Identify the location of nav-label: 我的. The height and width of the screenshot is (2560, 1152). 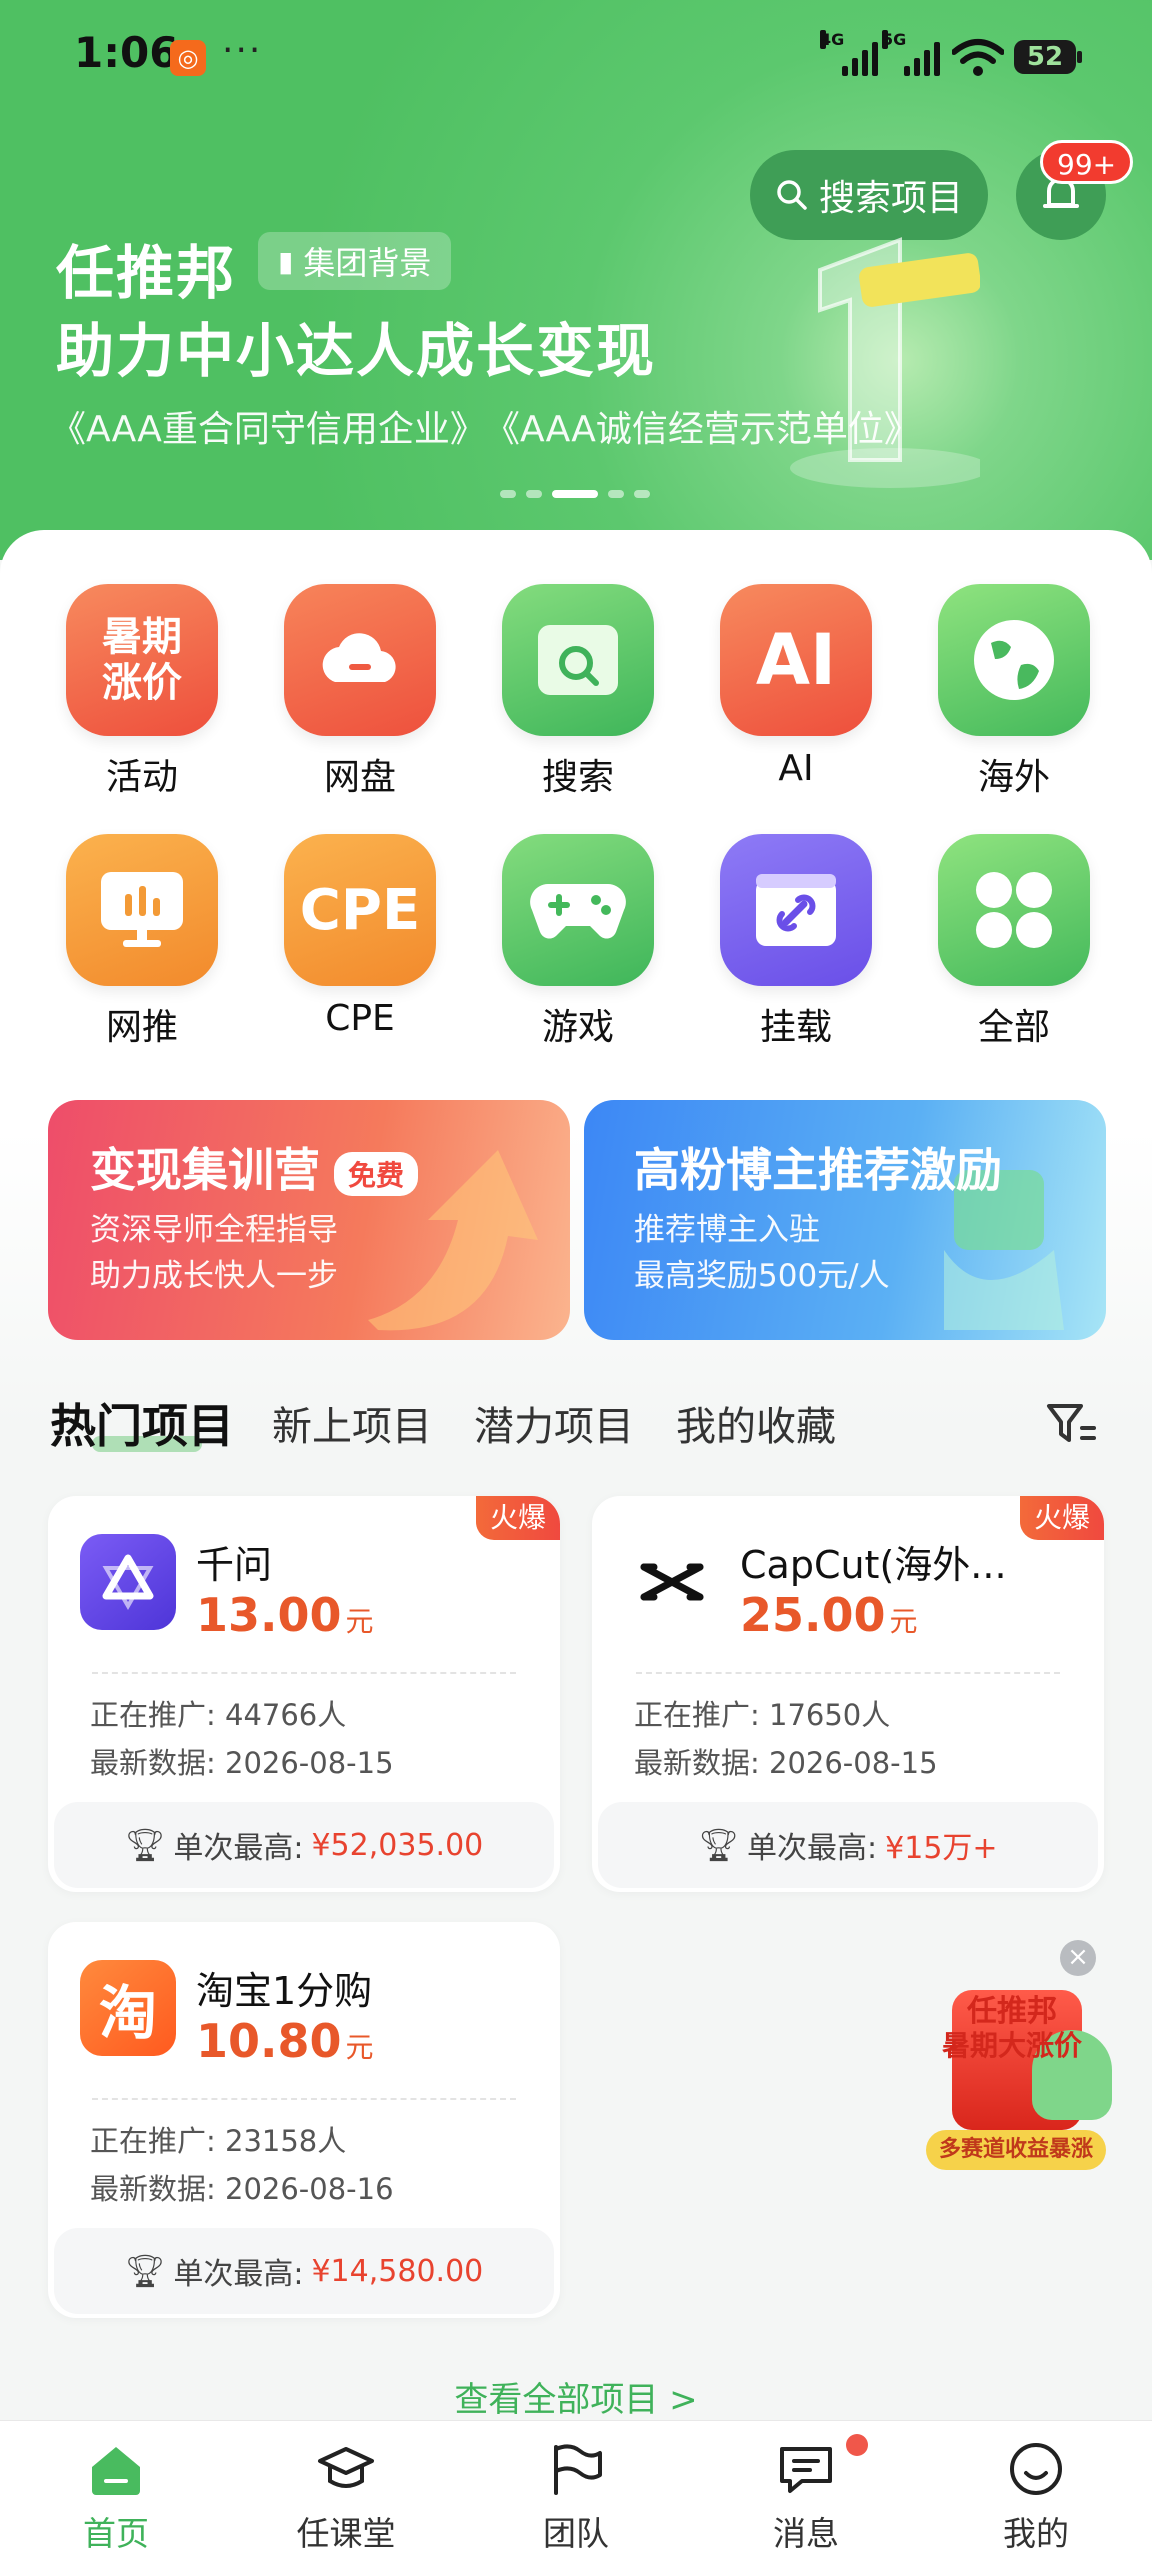
(1036, 2533).